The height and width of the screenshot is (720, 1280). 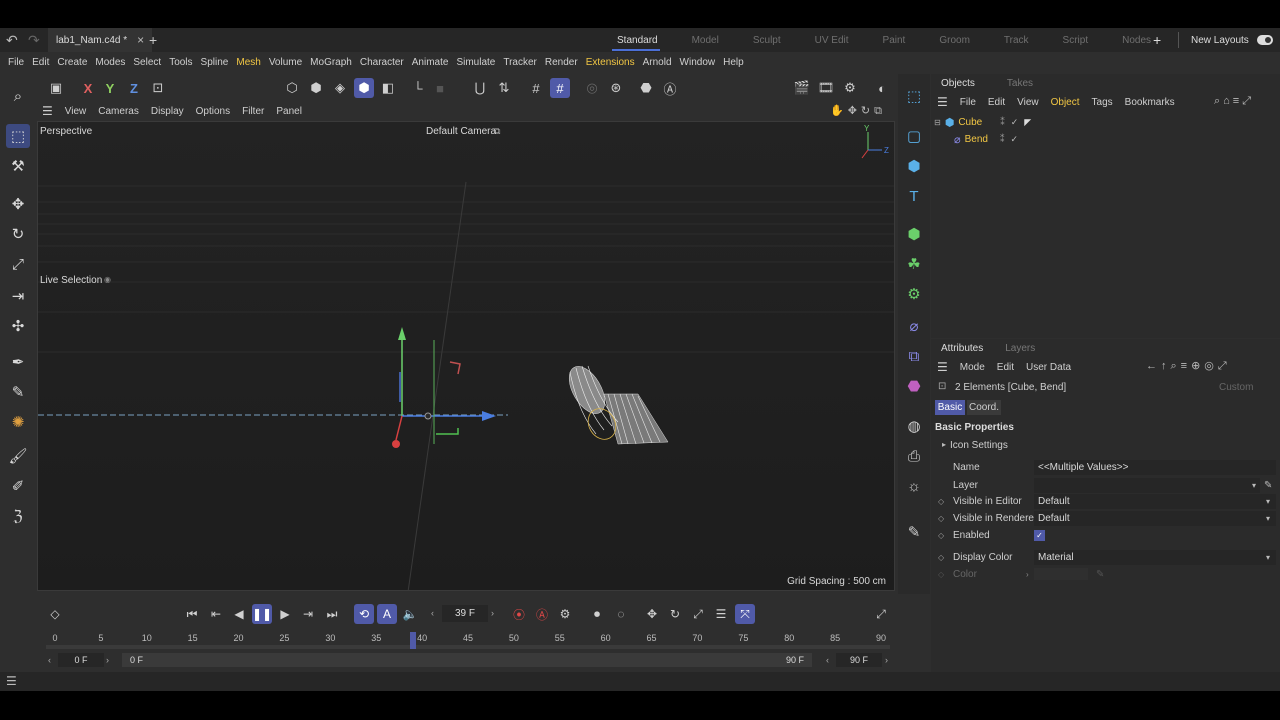 I want to click on camera-icon: ⎙, so click(x=914, y=456).